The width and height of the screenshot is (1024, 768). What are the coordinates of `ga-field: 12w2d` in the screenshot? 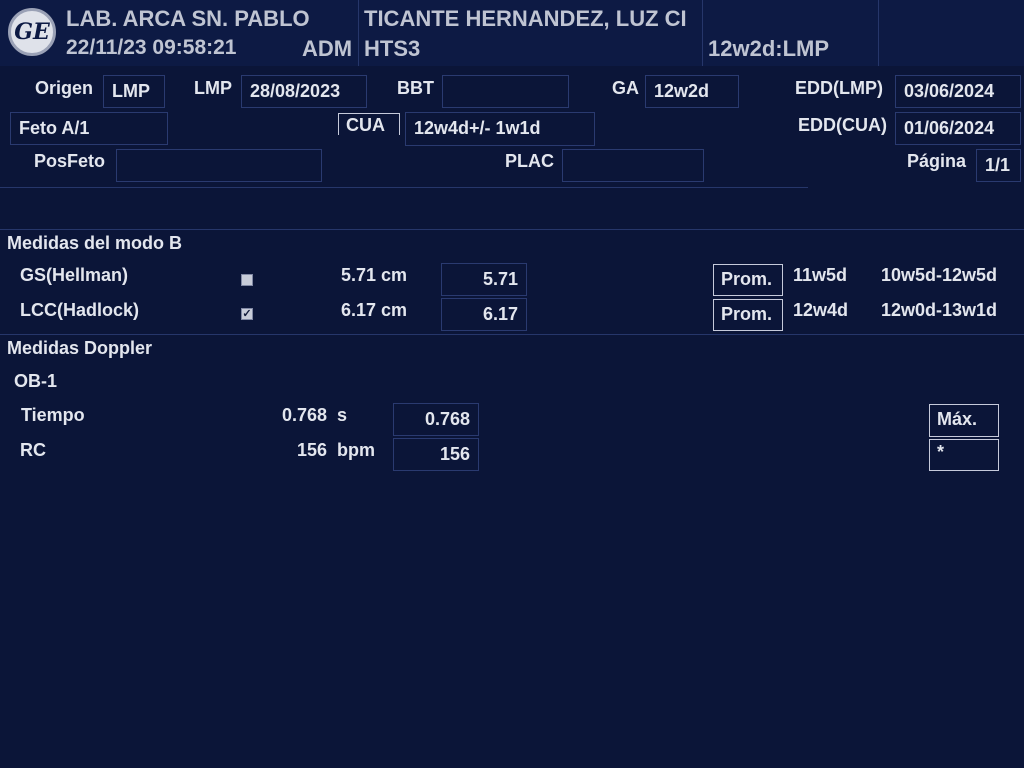 It's located at (692, 91).